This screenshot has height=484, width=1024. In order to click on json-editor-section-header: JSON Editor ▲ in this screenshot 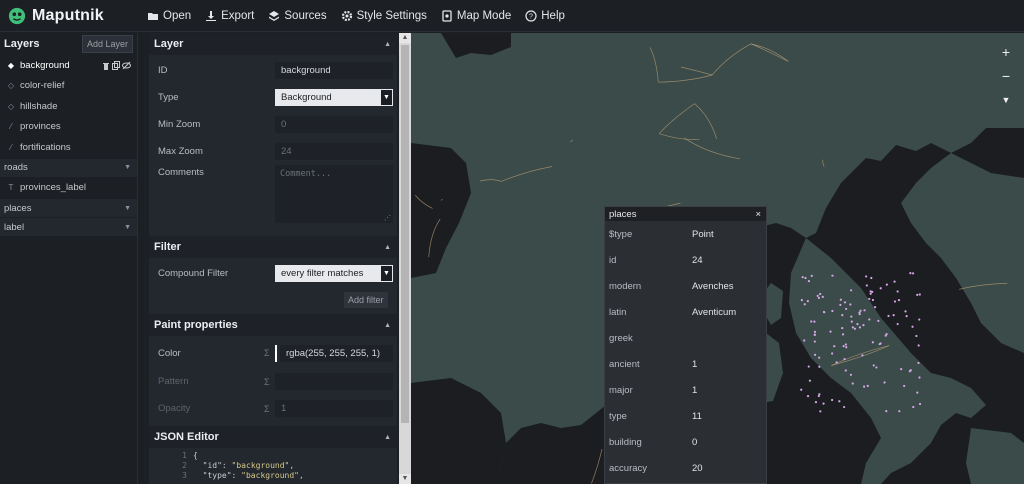, I will do `click(273, 437)`.